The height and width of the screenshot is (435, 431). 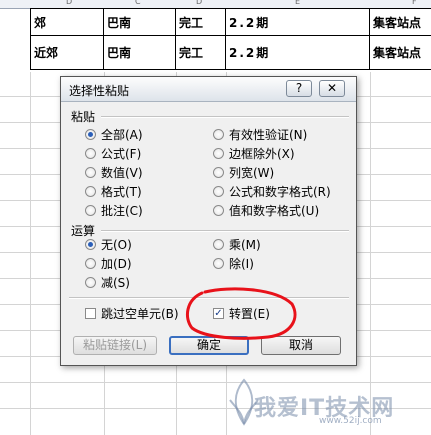 I want to click on help-icon: ?, so click(x=299, y=88).